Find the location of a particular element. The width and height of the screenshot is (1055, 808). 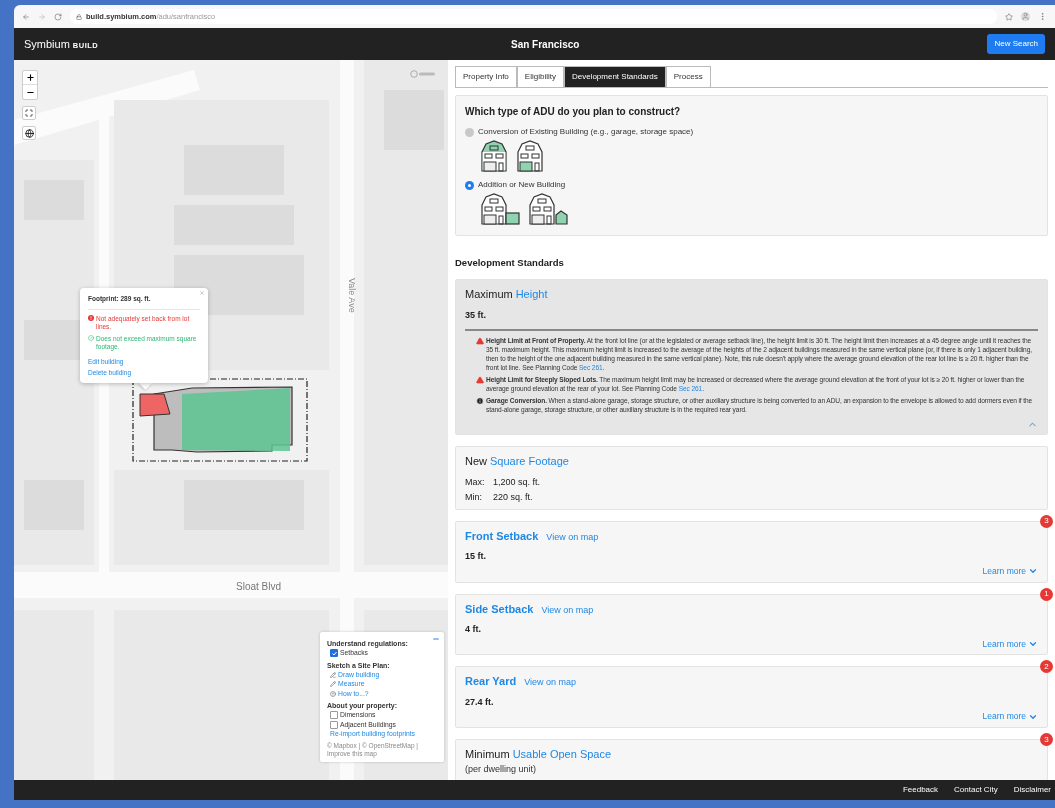

standard-title-prefix: New is located at coordinates (476, 462).